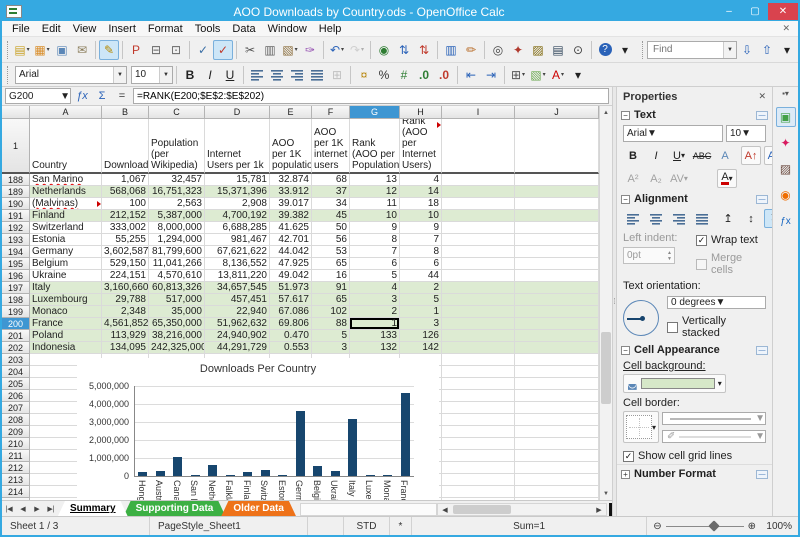 Image resolution: width=800 pixels, height=537 pixels. I want to click on cell-J213, so click(557, 480).